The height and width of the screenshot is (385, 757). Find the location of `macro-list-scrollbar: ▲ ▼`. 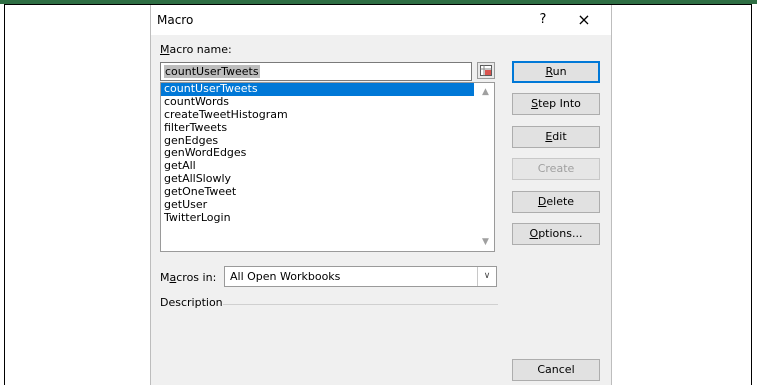

macro-list-scrollbar: ▲ ▼ is located at coordinates (485, 167).